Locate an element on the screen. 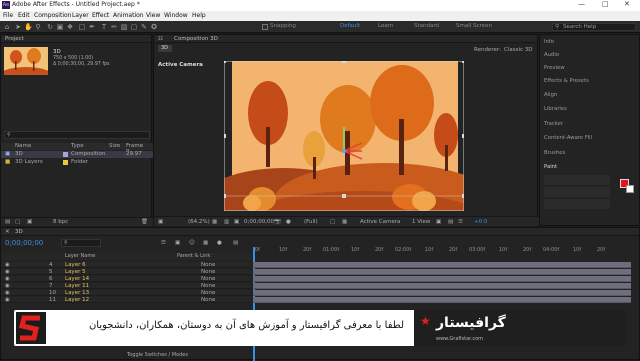 Image resolution: width=640 pixels, height=361 pixels. workspace-learn: Learn is located at coordinates (385, 26).